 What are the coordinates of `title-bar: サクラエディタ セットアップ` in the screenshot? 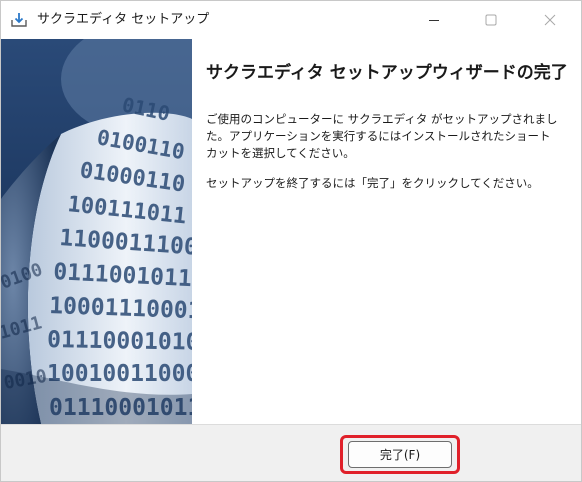 It's located at (291, 20).